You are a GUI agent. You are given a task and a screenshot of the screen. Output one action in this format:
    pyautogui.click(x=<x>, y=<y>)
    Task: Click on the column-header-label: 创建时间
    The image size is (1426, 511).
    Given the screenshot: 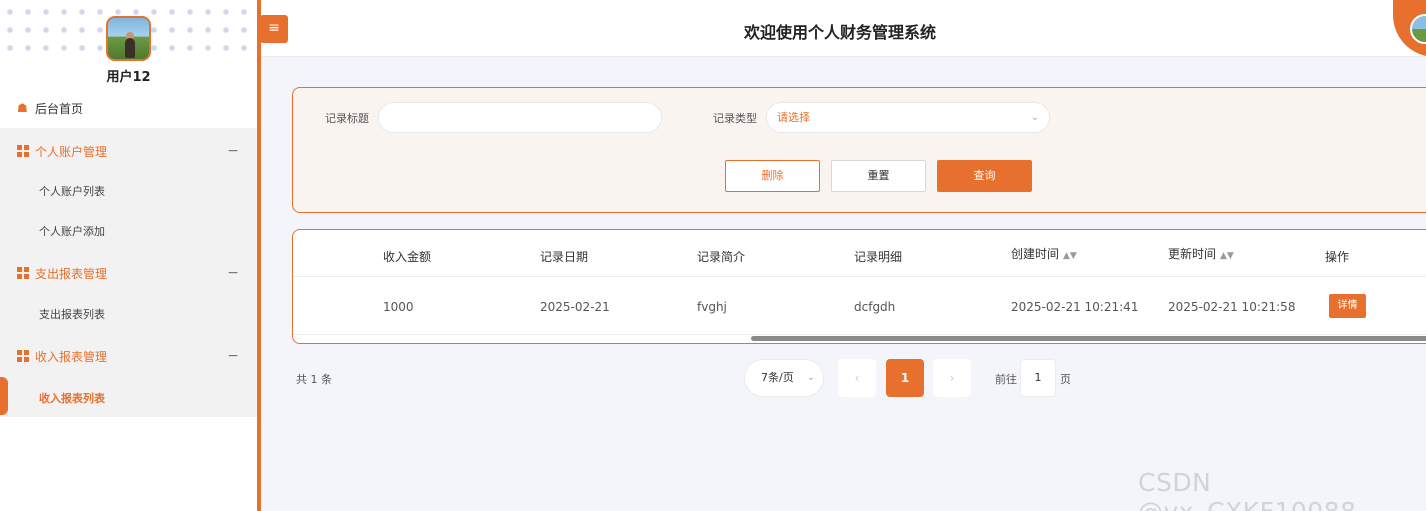 What is the action you would take?
    pyautogui.click(x=1035, y=254)
    